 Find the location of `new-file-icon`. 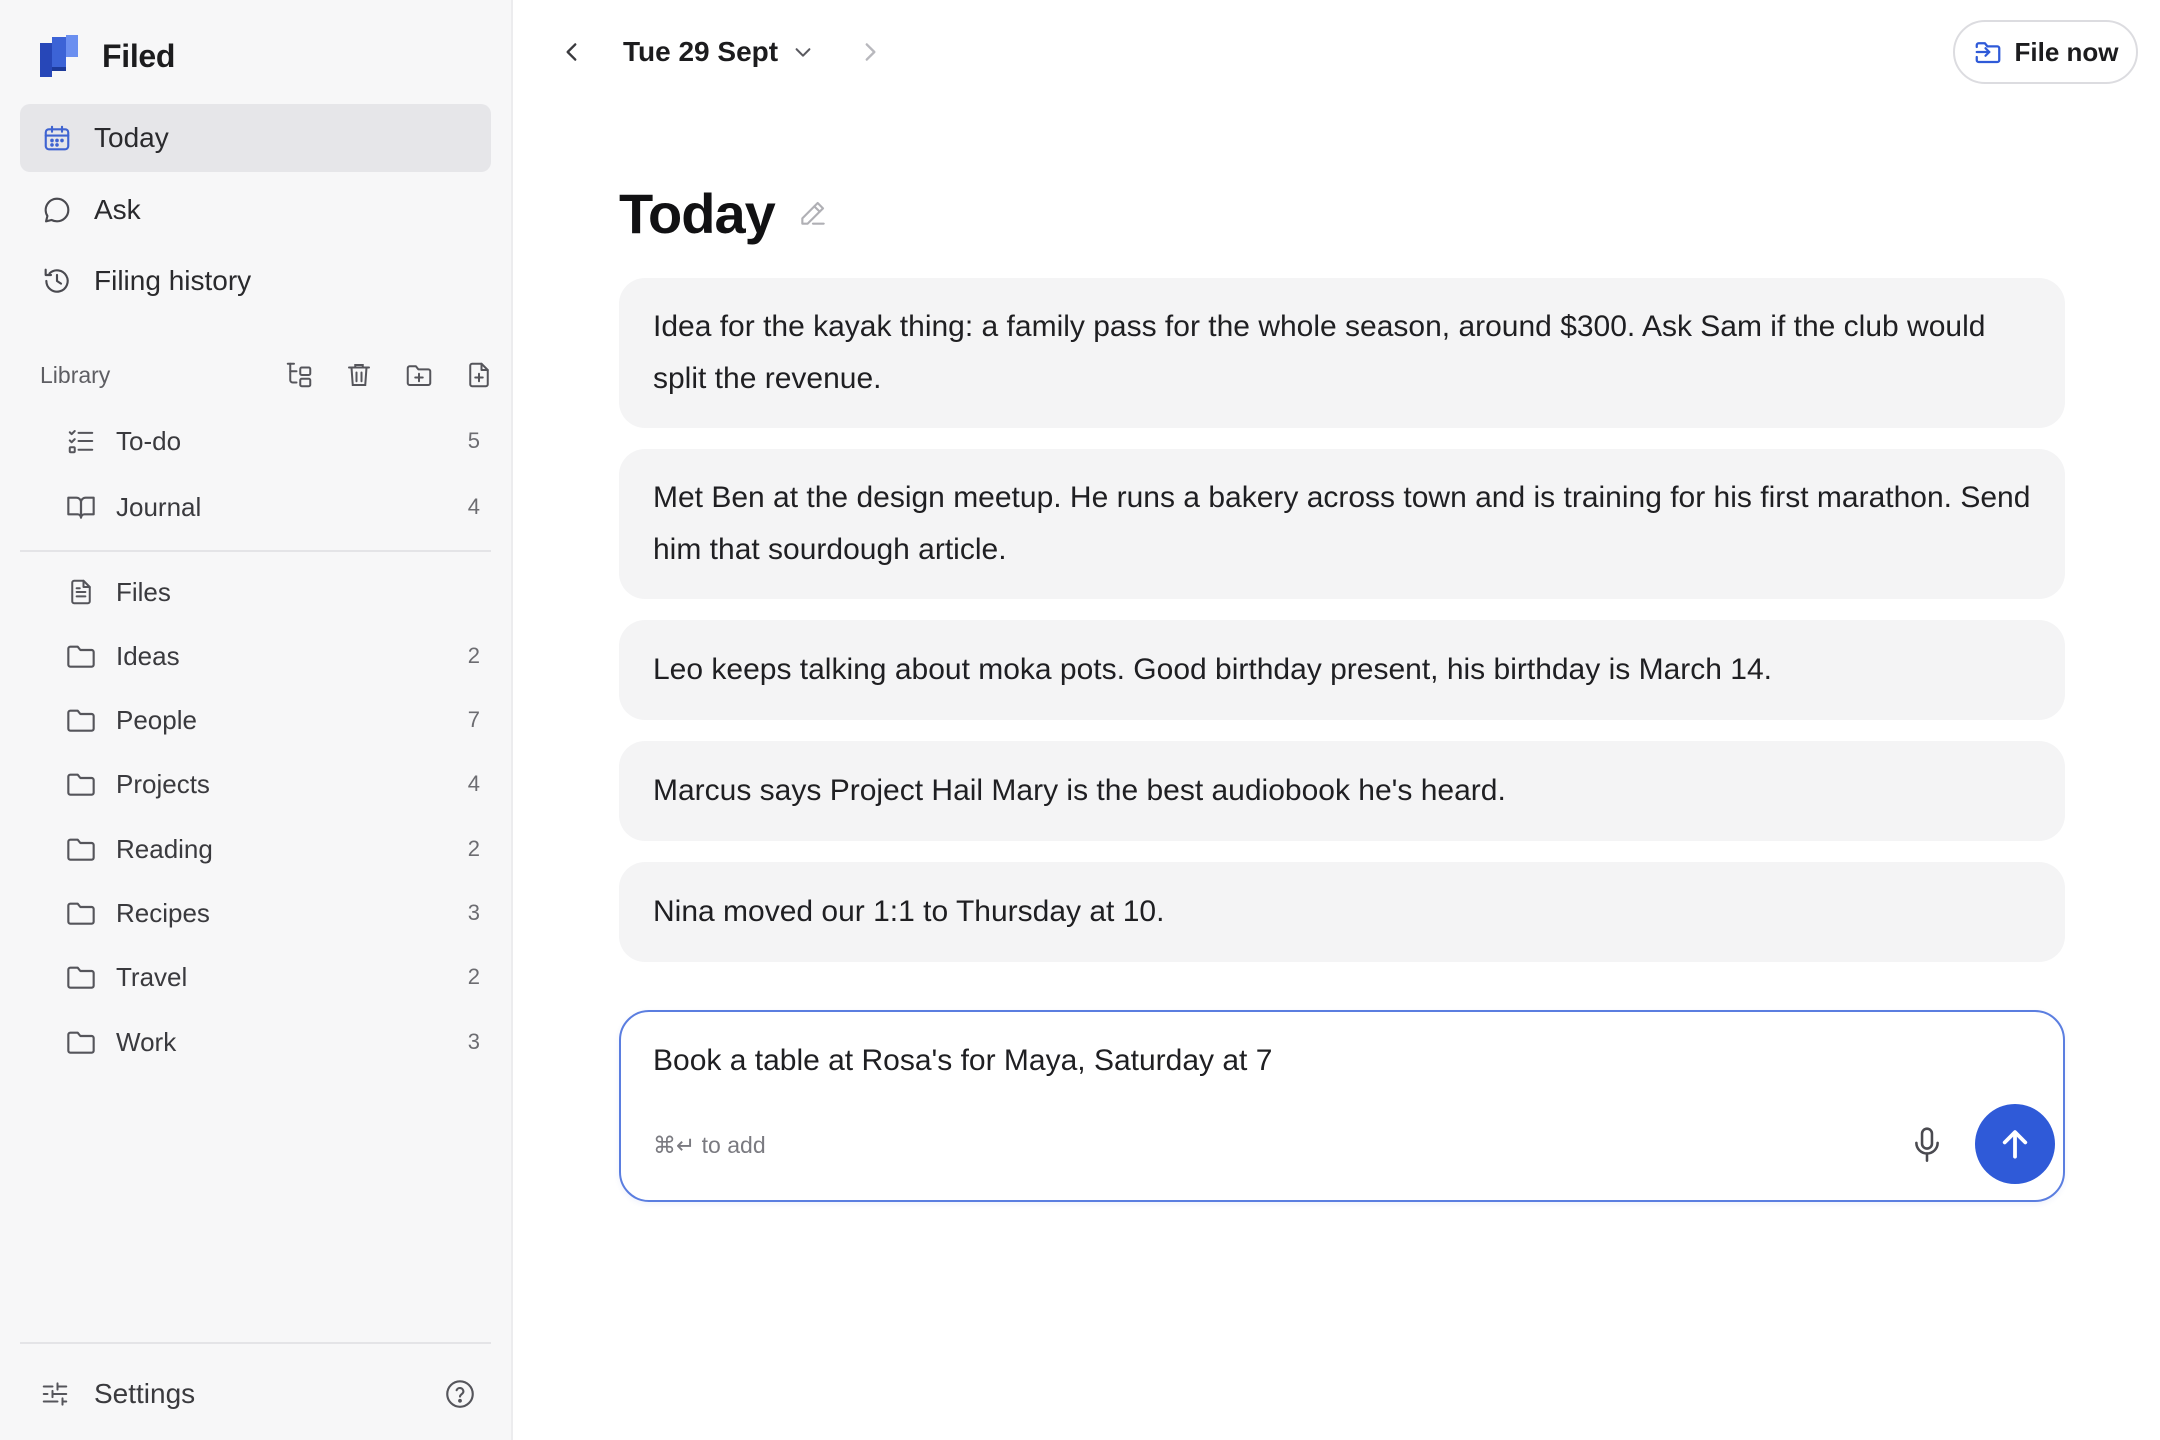

new-file-icon is located at coordinates (479, 375).